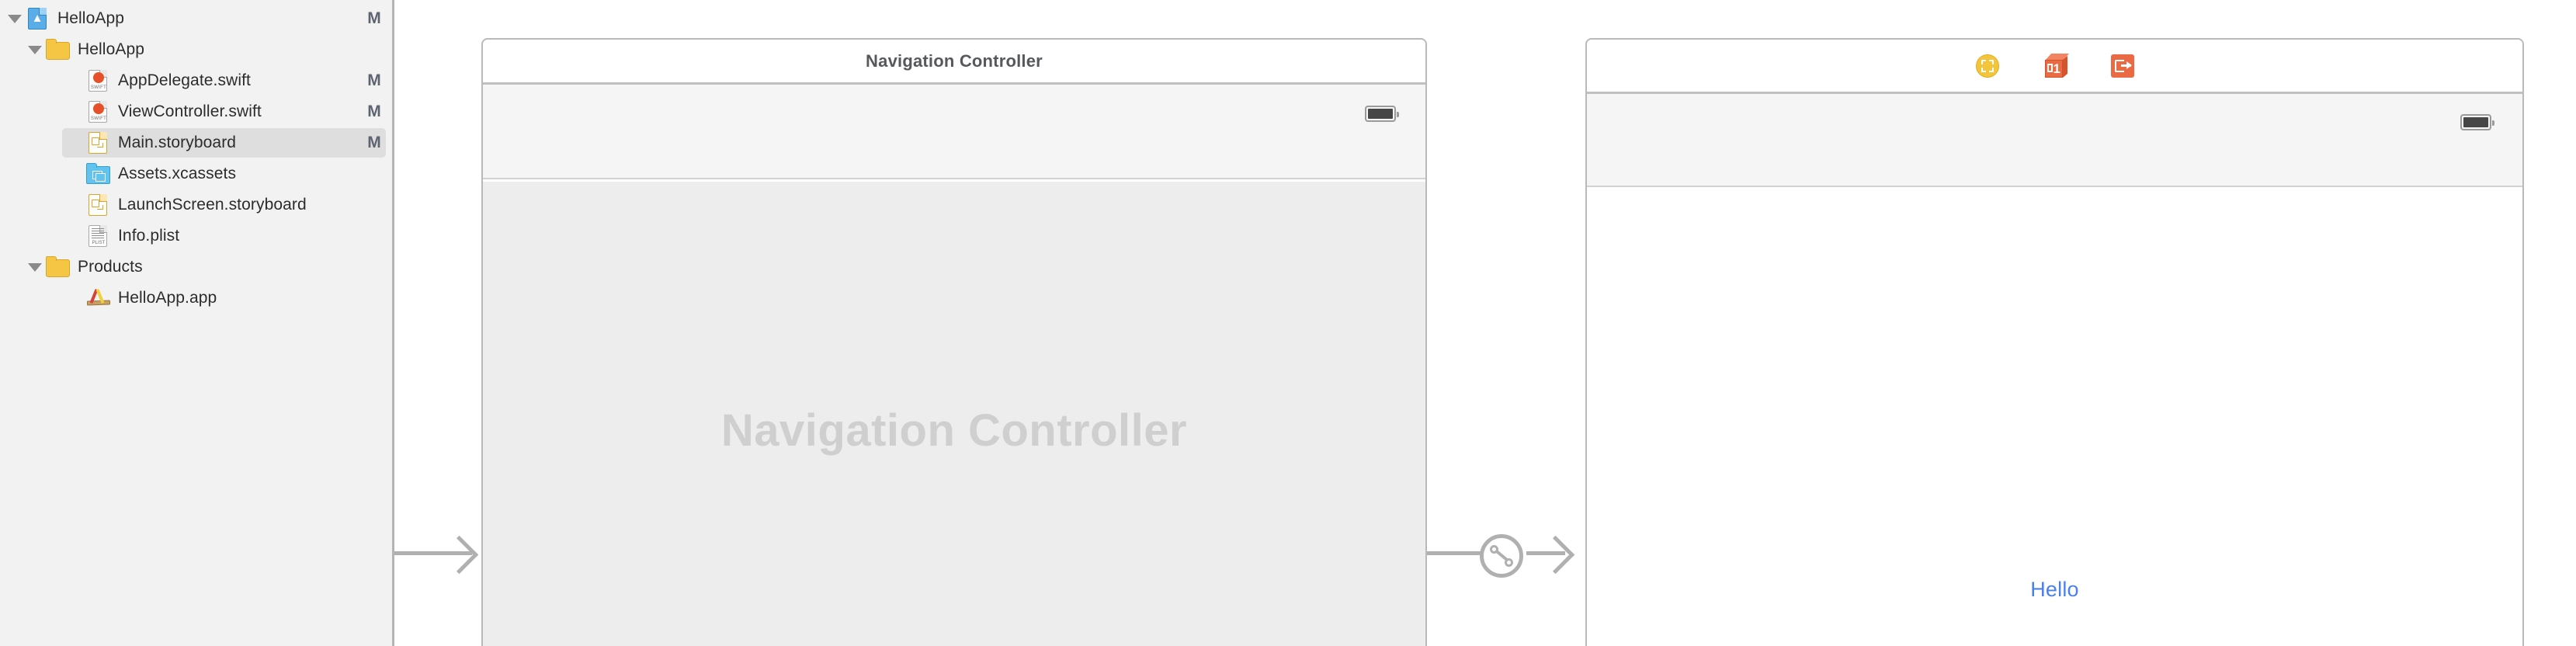 The height and width of the screenshot is (646, 2576). I want to click on scene-dock: 1, so click(2054, 67).